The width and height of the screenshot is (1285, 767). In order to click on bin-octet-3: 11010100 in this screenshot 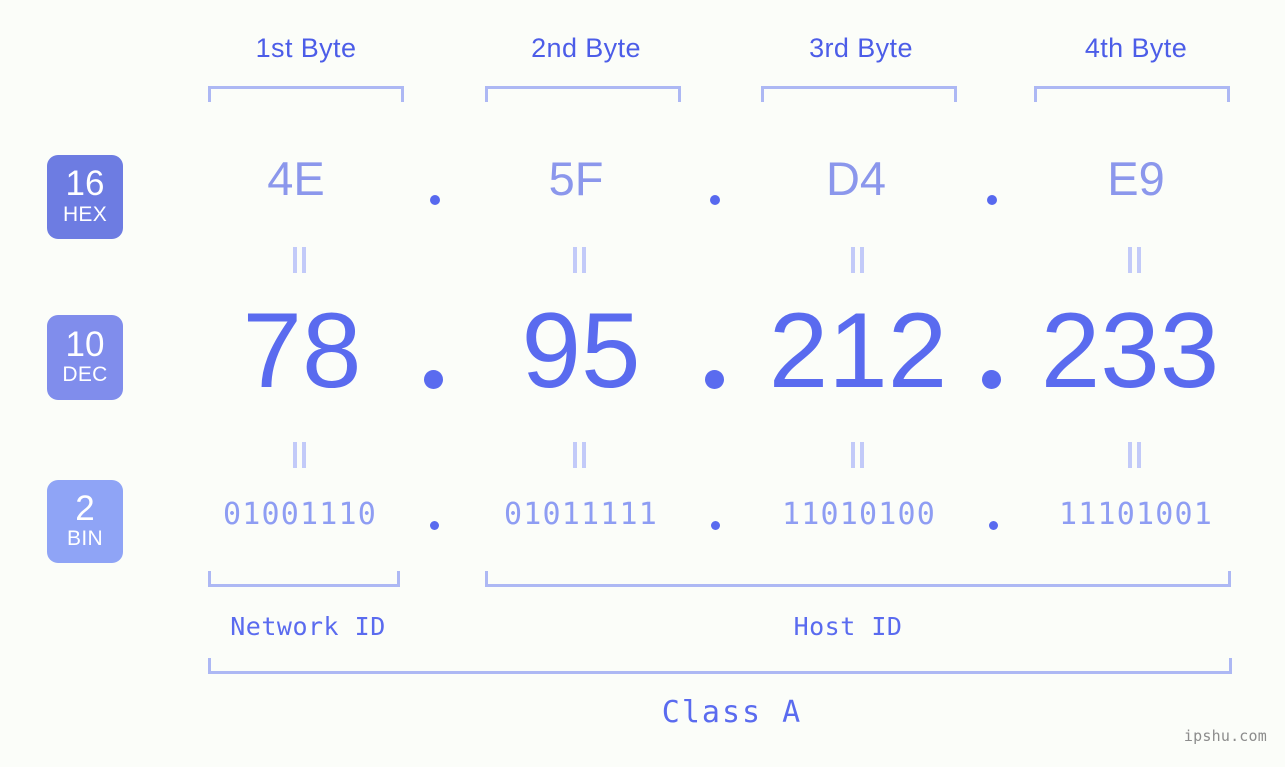, I will do `click(859, 514)`.